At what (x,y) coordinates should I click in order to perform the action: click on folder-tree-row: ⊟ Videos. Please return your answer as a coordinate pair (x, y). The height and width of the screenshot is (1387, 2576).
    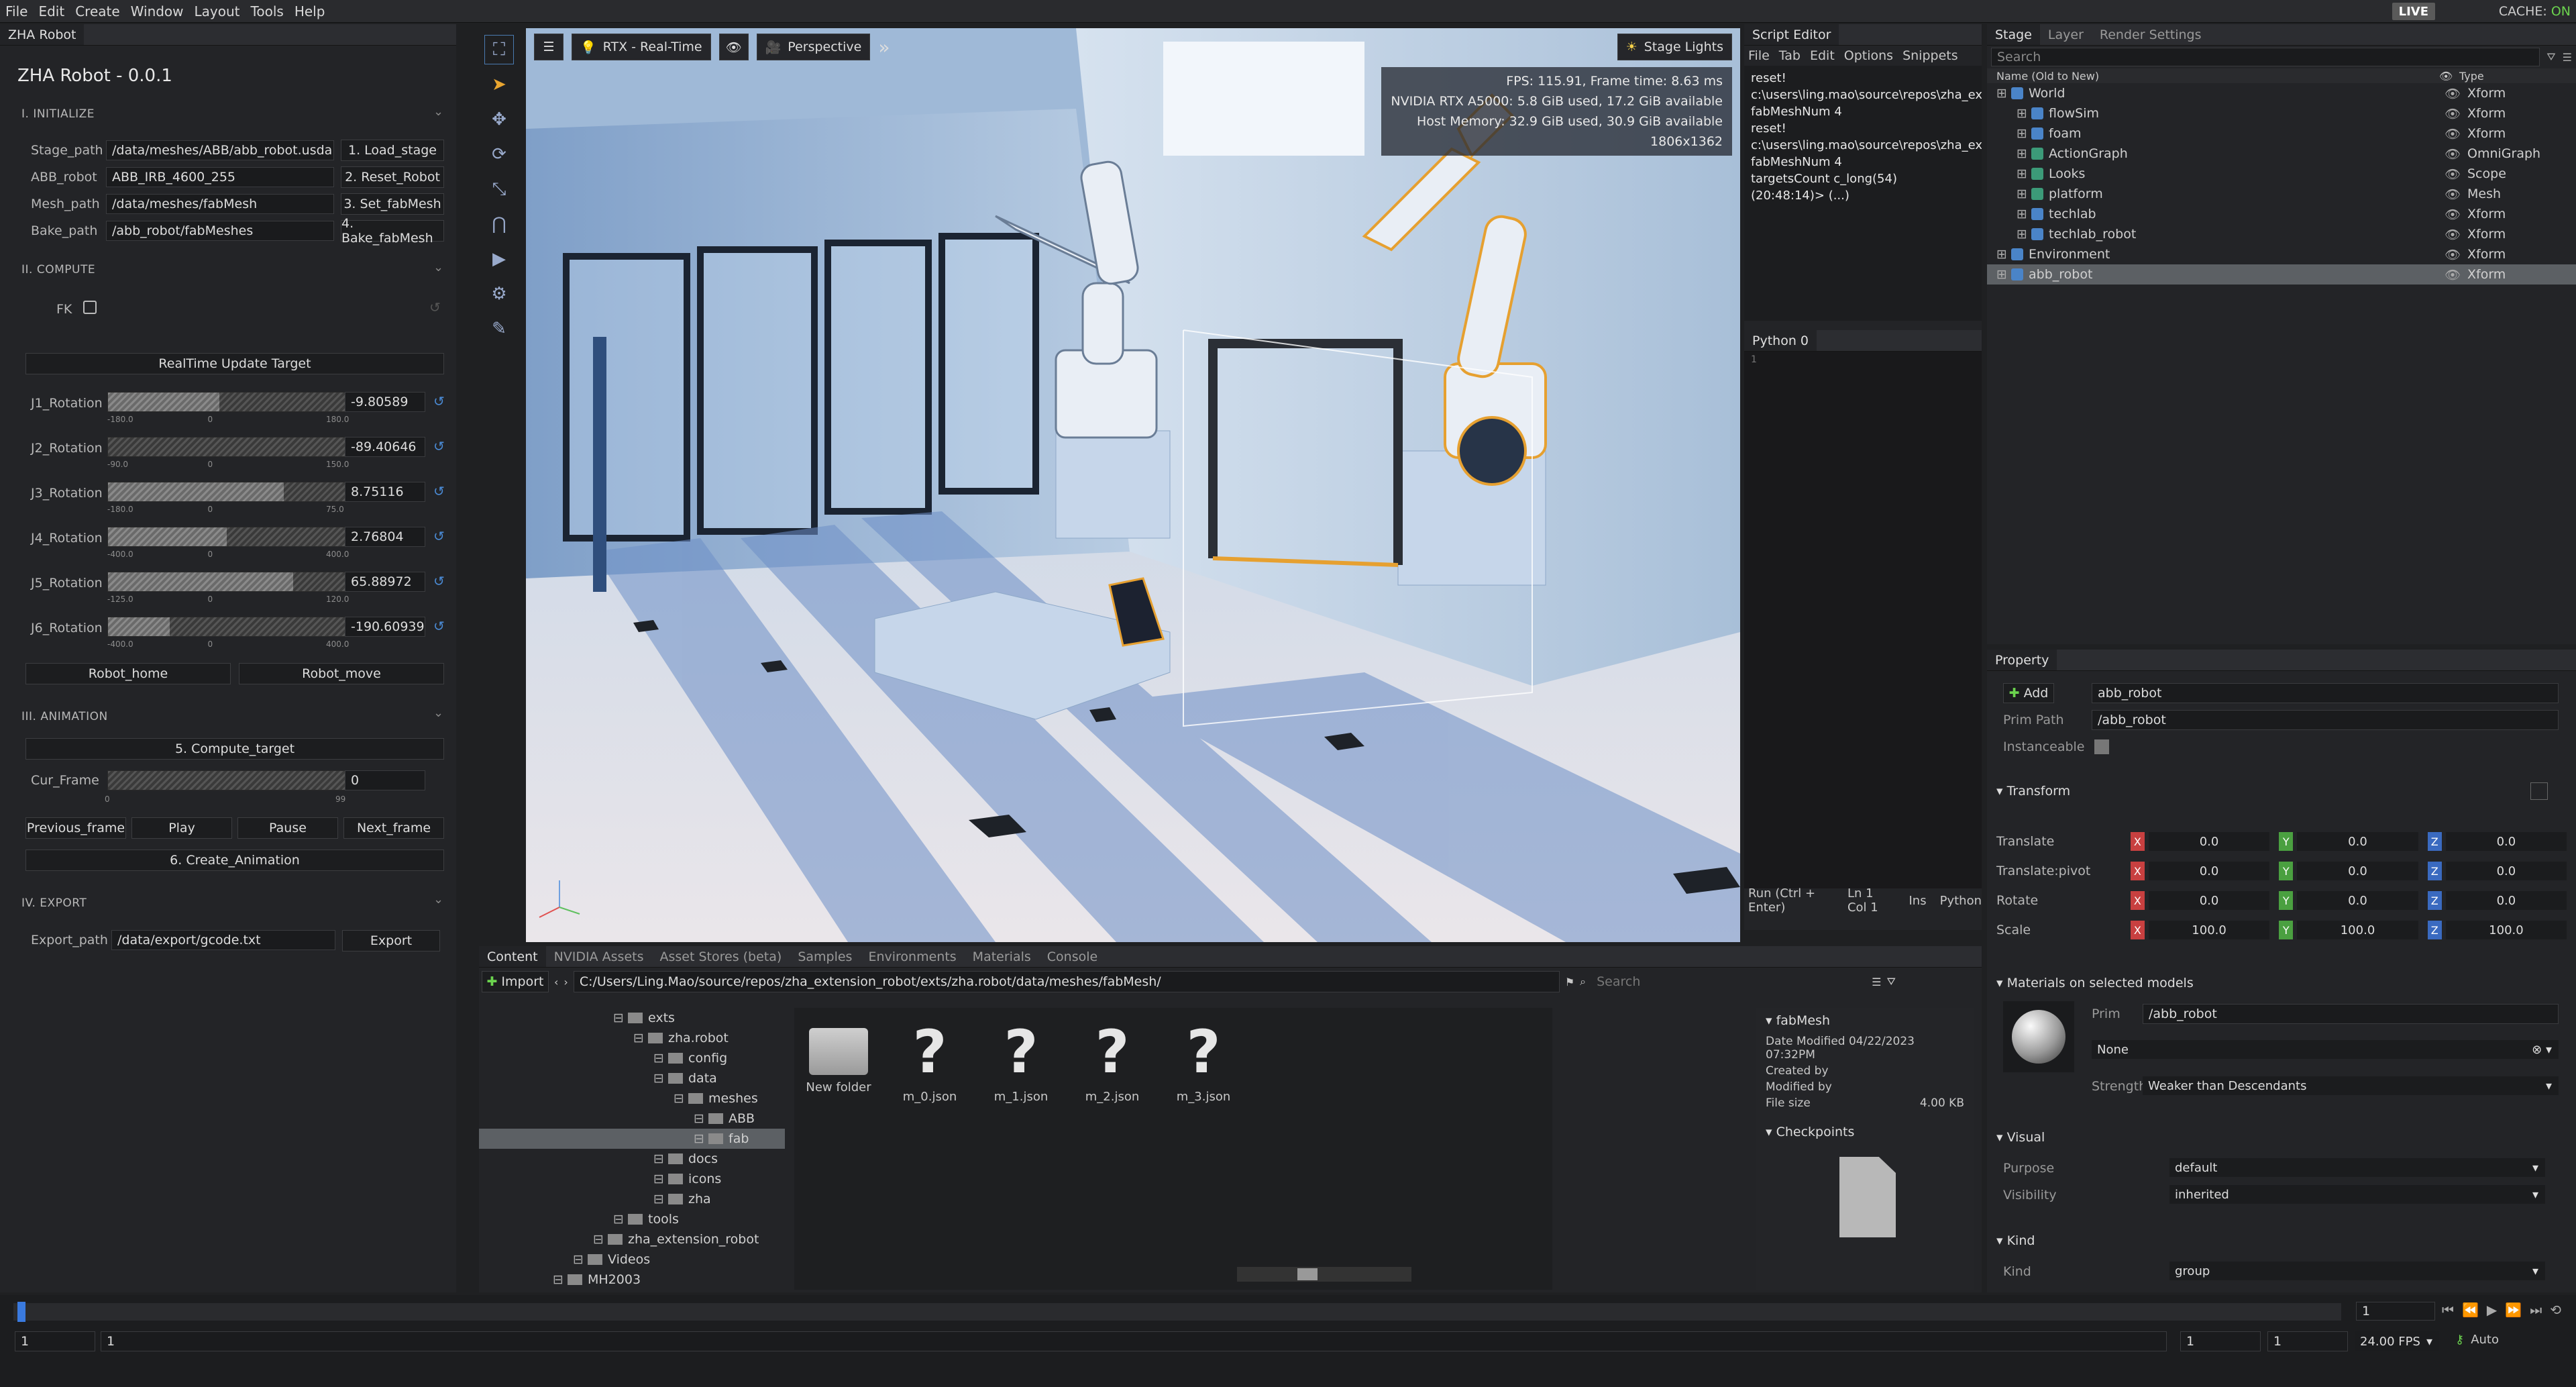
    Looking at the image, I should click on (632, 1259).